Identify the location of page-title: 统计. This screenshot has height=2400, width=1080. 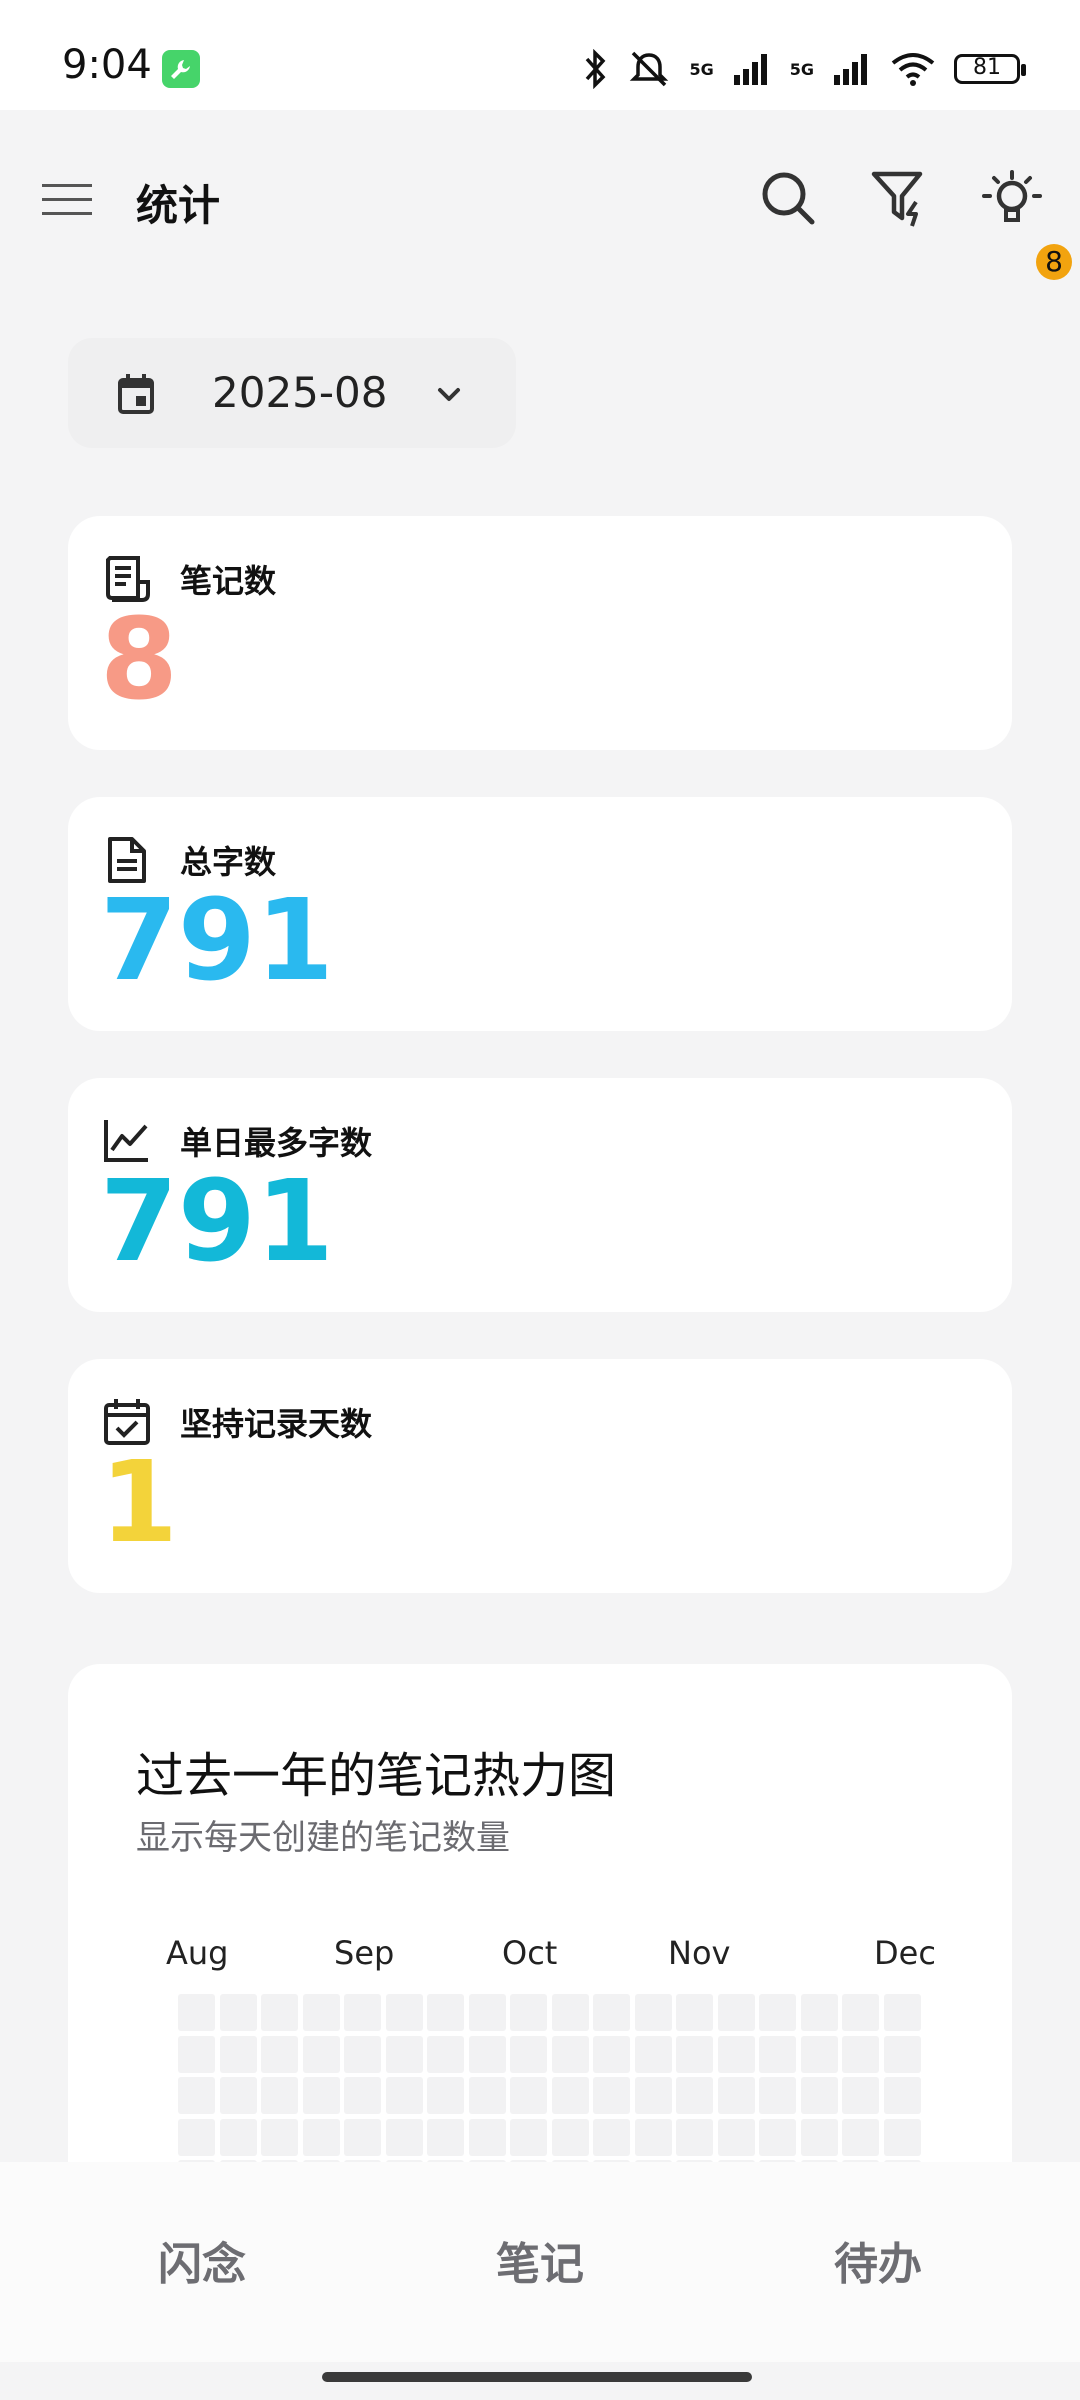
(178, 205).